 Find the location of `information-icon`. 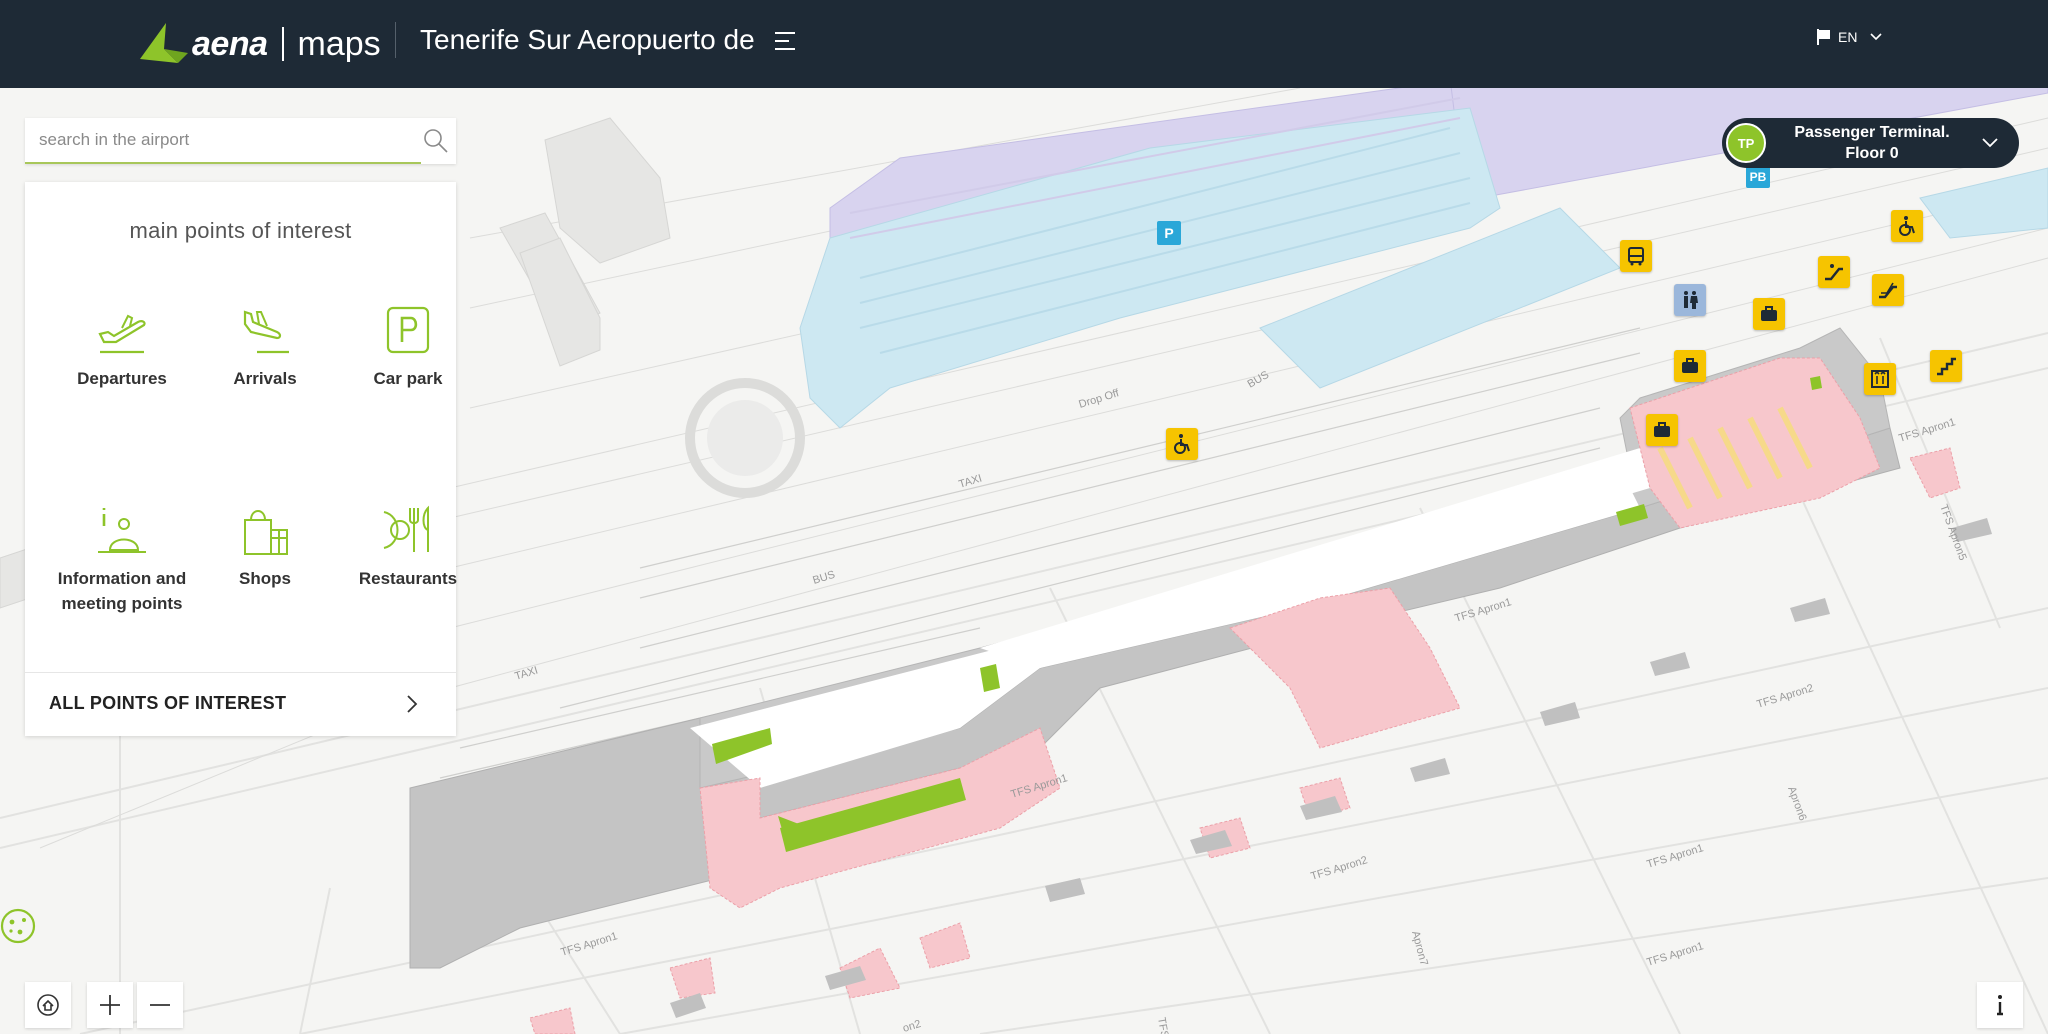

information-icon is located at coordinates (122, 530).